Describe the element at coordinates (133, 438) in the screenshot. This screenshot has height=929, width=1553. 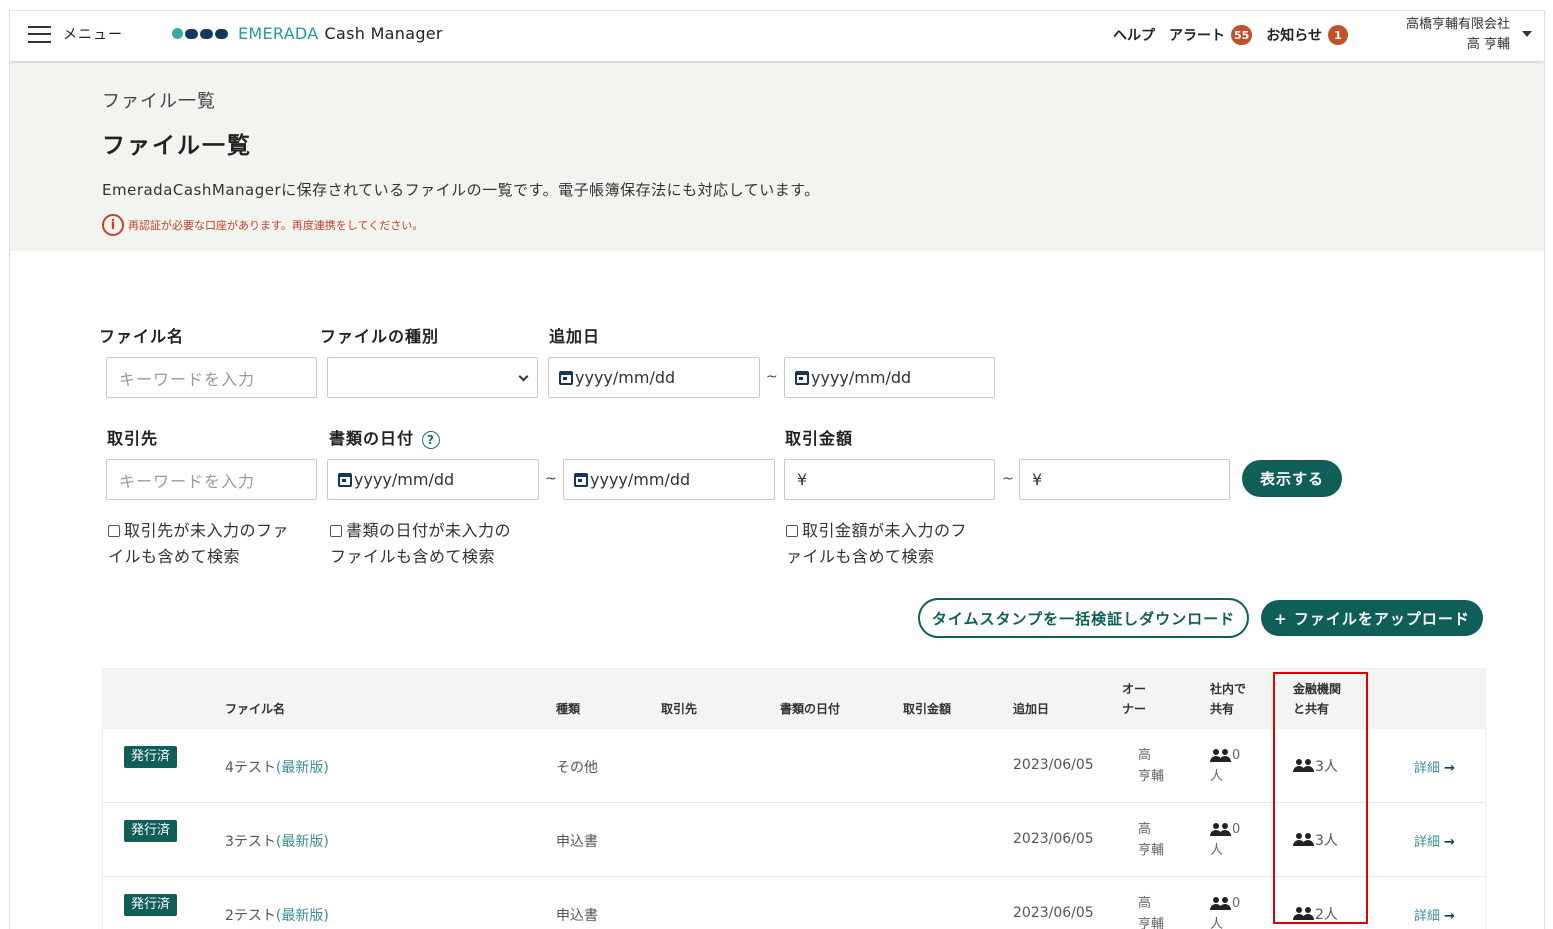
I see `partner-label: 取引先` at that location.